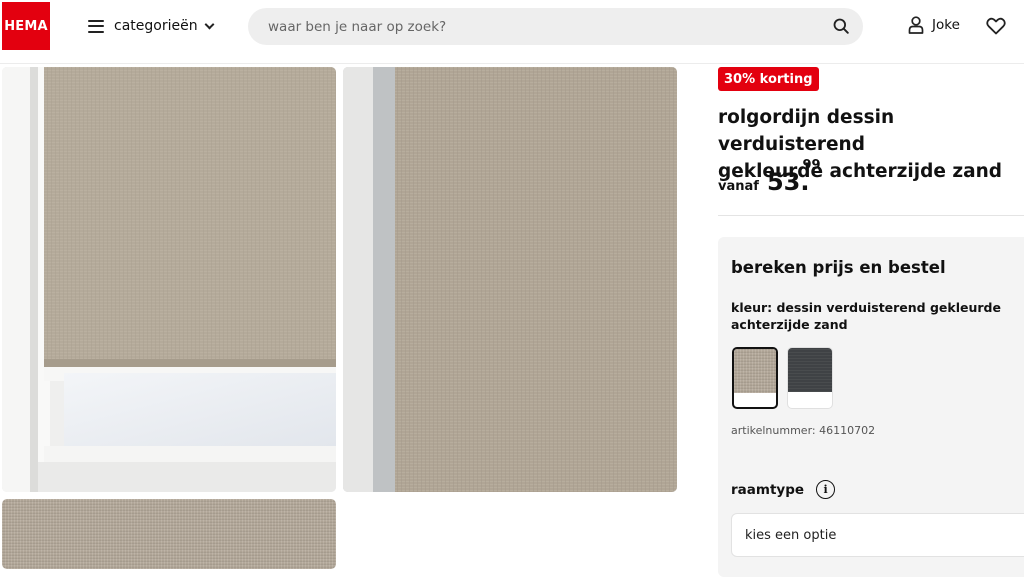 Image resolution: width=1024 pixels, height=577 pixels. What do you see at coordinates (811, 165) in the screenshot?
I see `price-cents: 99` at bounding box center [811, 165].